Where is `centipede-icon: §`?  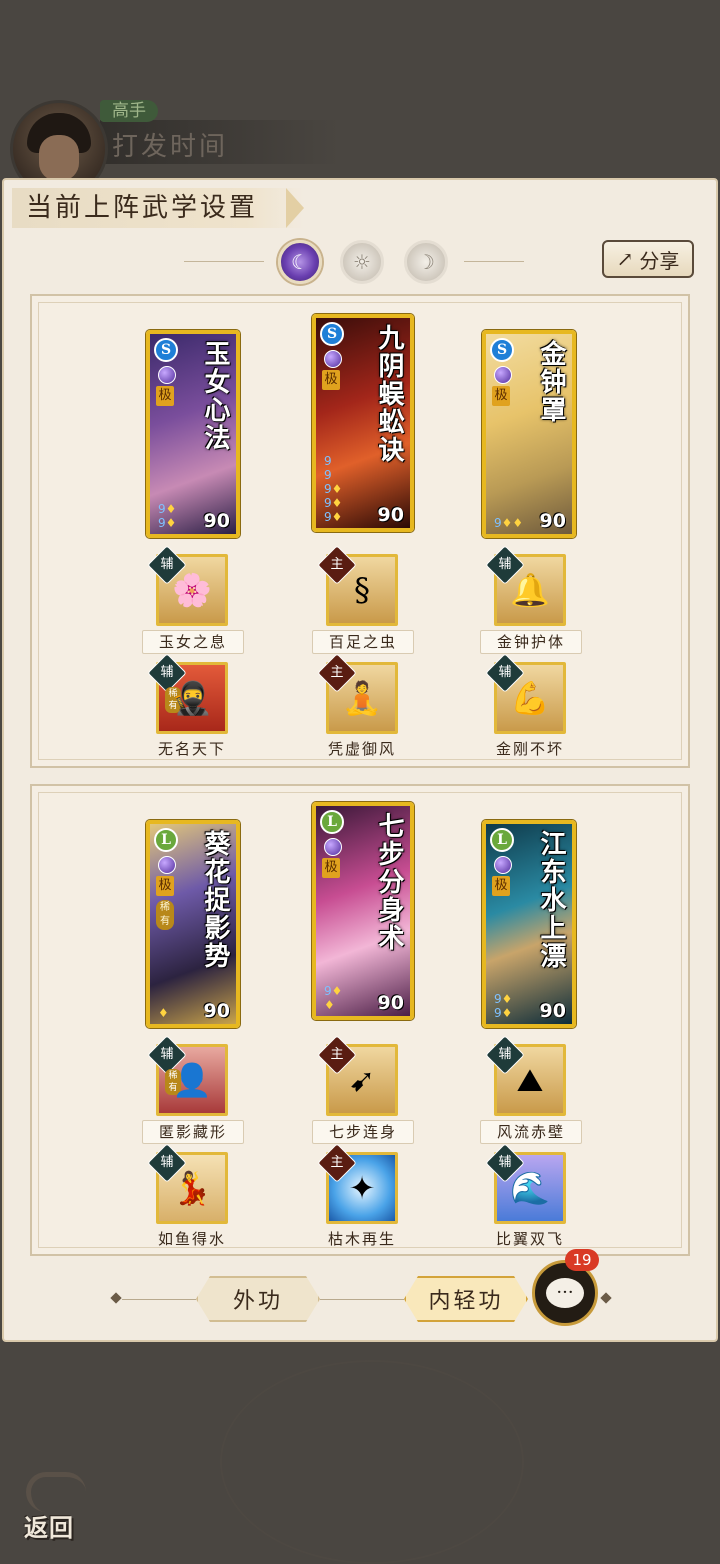 centipede-icon: § is located at coordinates (362, 590).